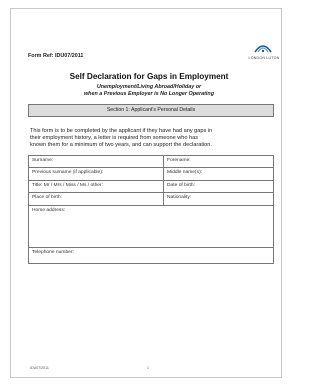 This screenshot has height=386, width=320. Describe the element at coordinates (218, 199) in the screenshot. I see `nationality-field: Nationality:` at that location.